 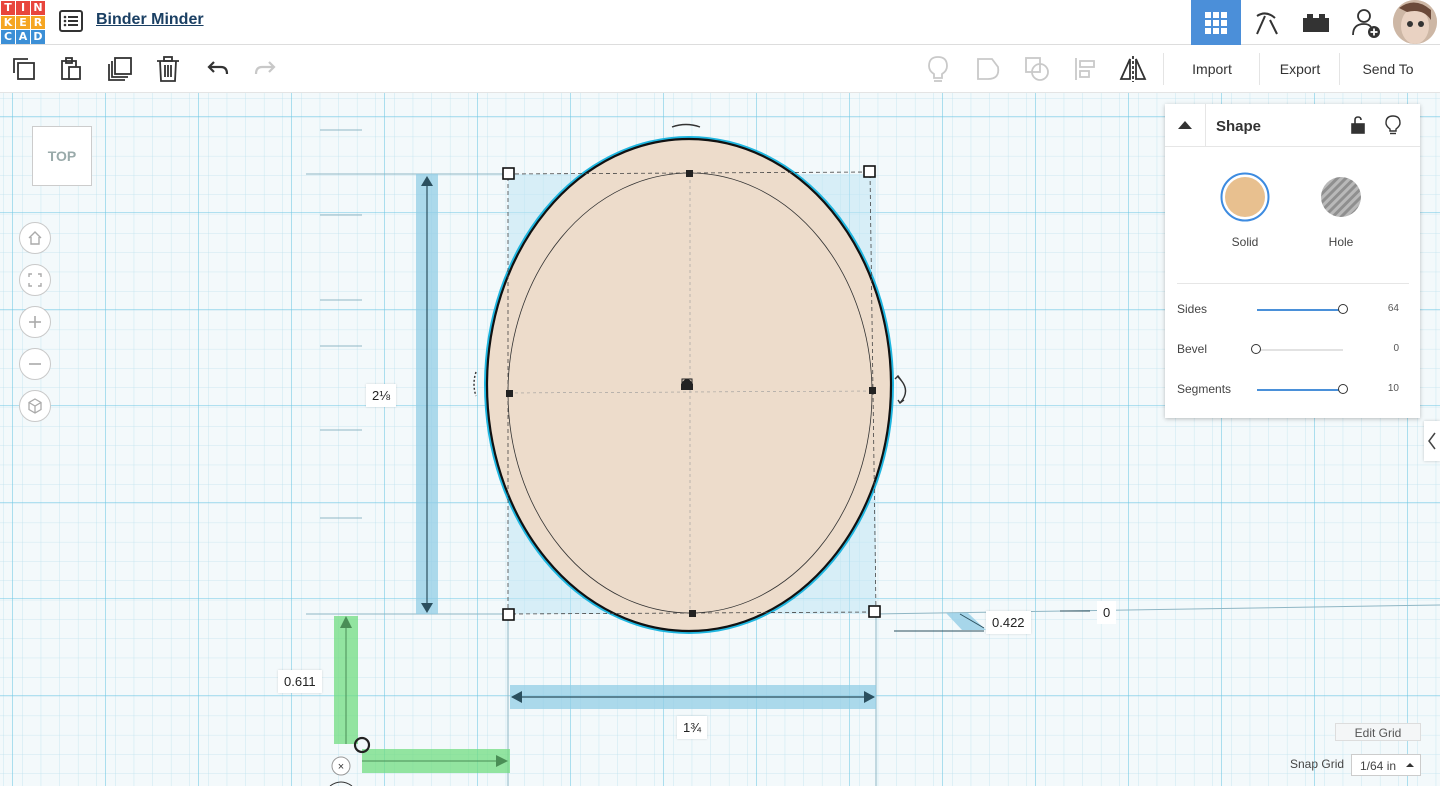 I want to click on logo-letter: E, so click(x=23, y=22).